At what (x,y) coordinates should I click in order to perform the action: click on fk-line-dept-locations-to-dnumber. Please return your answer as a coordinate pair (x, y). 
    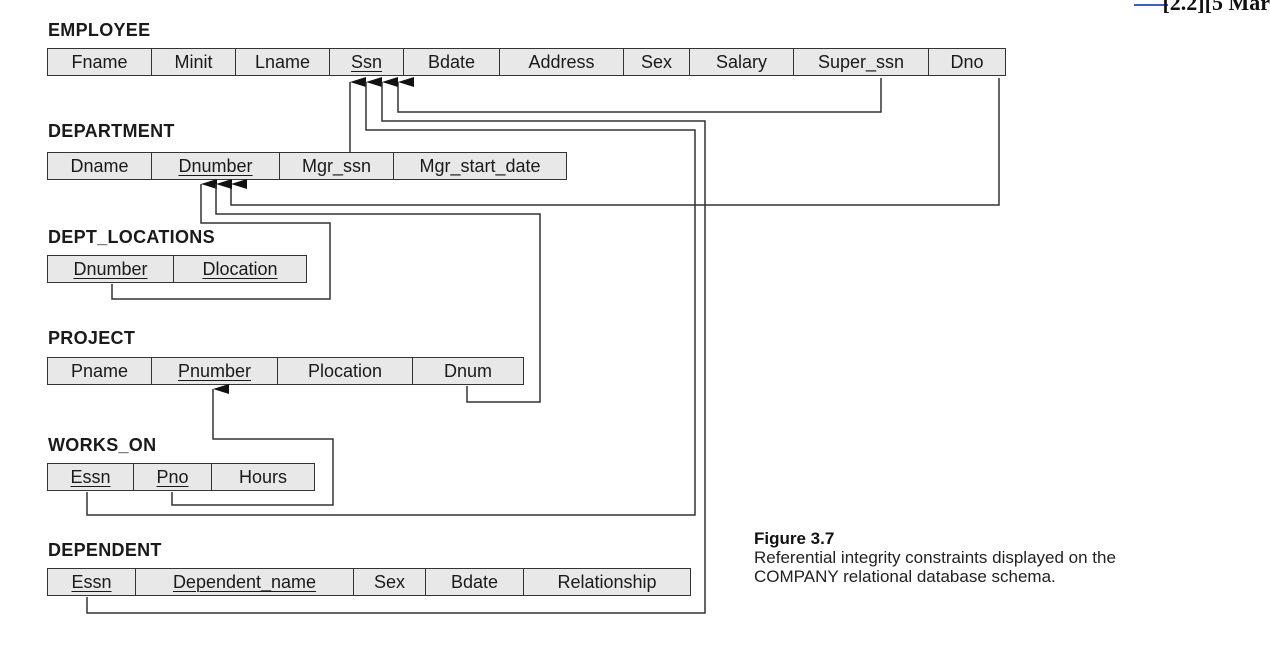
    Looking at the image, I should click on (221, 239).